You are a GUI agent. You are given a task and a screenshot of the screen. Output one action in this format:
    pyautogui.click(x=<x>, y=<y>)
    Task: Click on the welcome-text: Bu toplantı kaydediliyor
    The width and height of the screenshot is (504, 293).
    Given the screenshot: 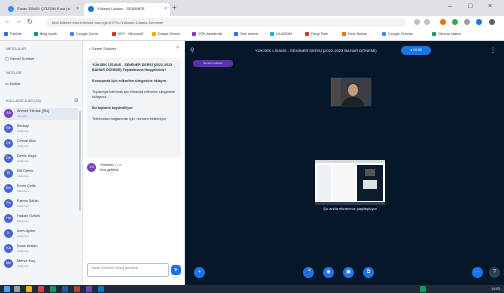 What is the action you would take?
    pyautogui.click(x=112, y=108)
    